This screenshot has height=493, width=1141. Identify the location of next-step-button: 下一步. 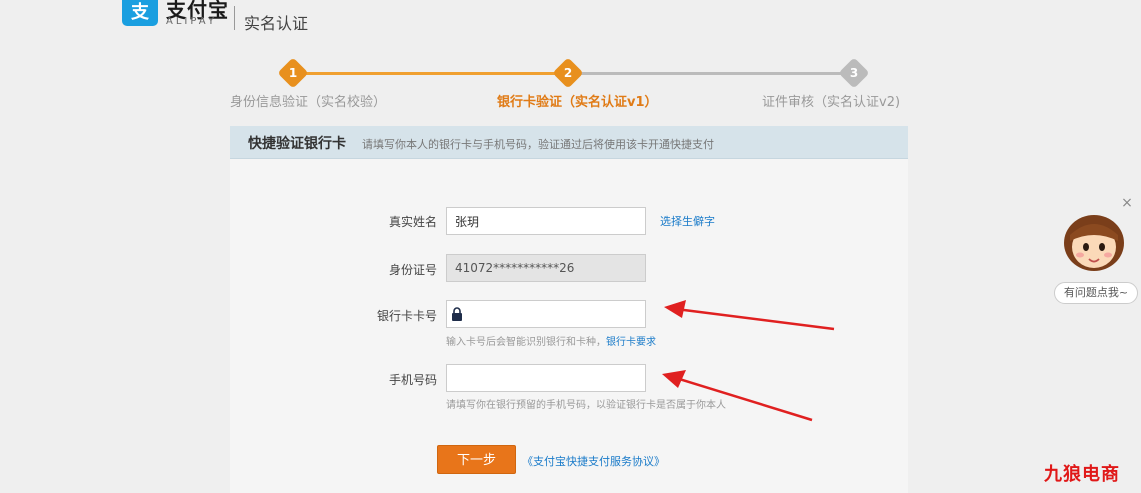
(476, 459).